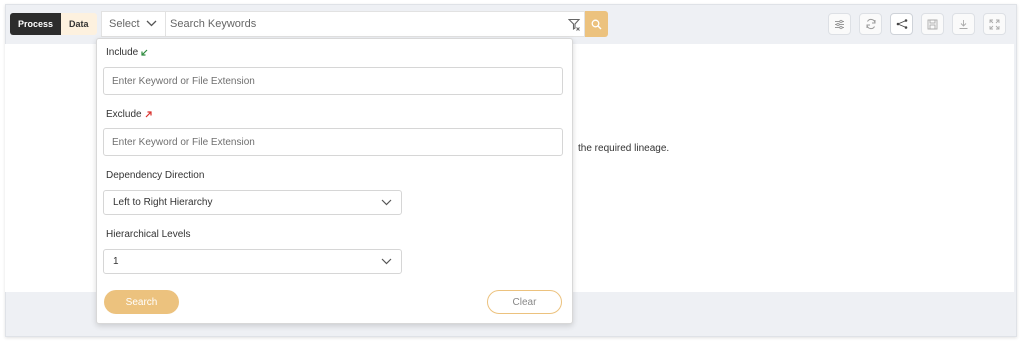  I want to click on type-select: Select, so click(134, 24).